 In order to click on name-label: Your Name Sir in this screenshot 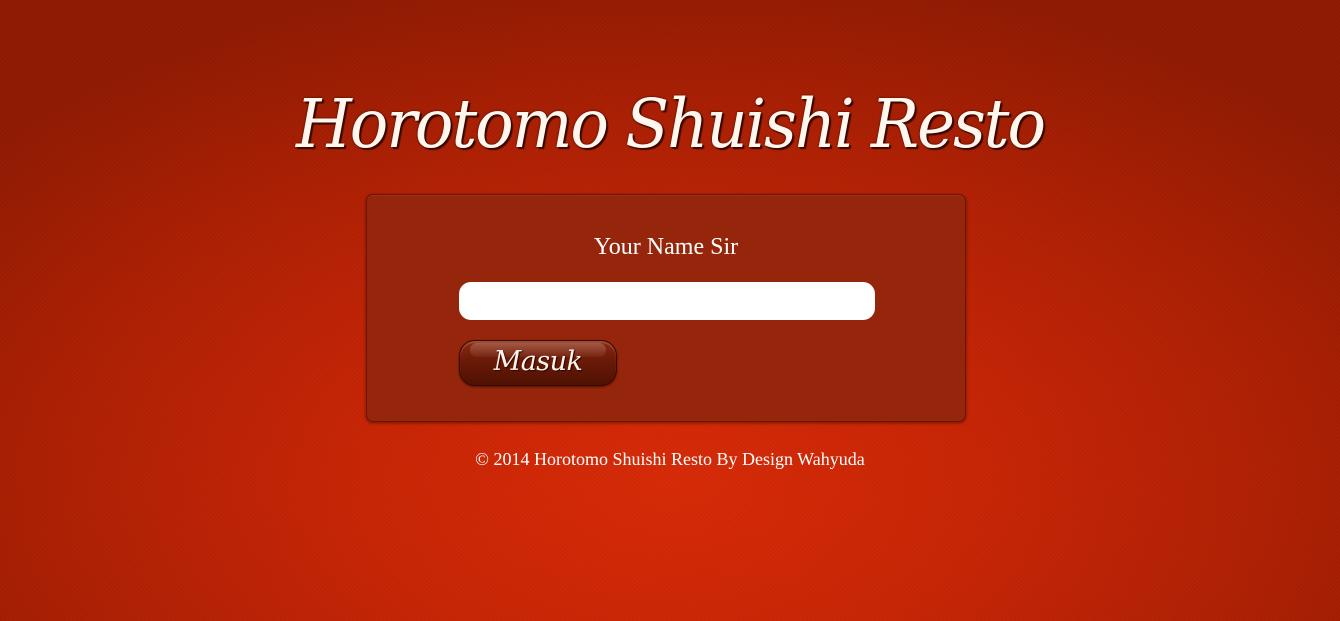, I will do `click(666, 247)`.